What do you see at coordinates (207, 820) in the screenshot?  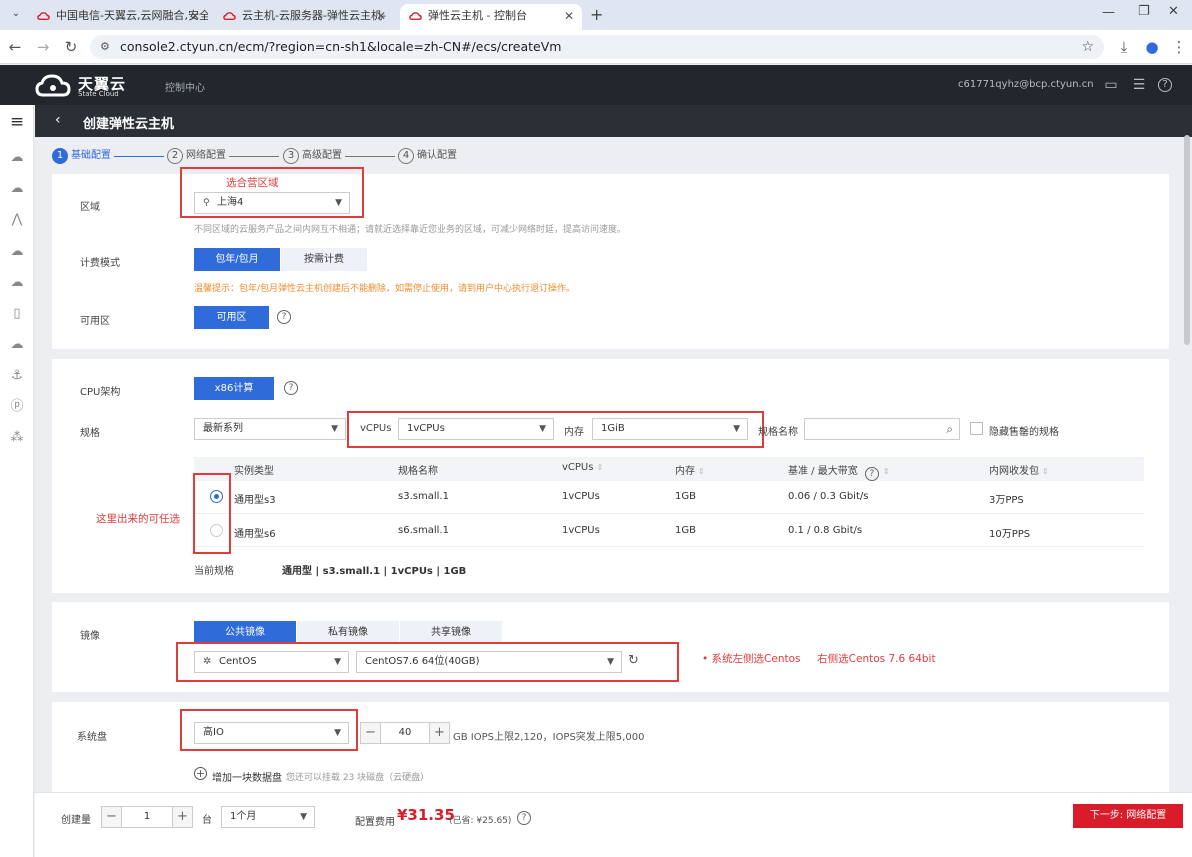 I see `unit-label: 台` at bounding box center [207, 820].